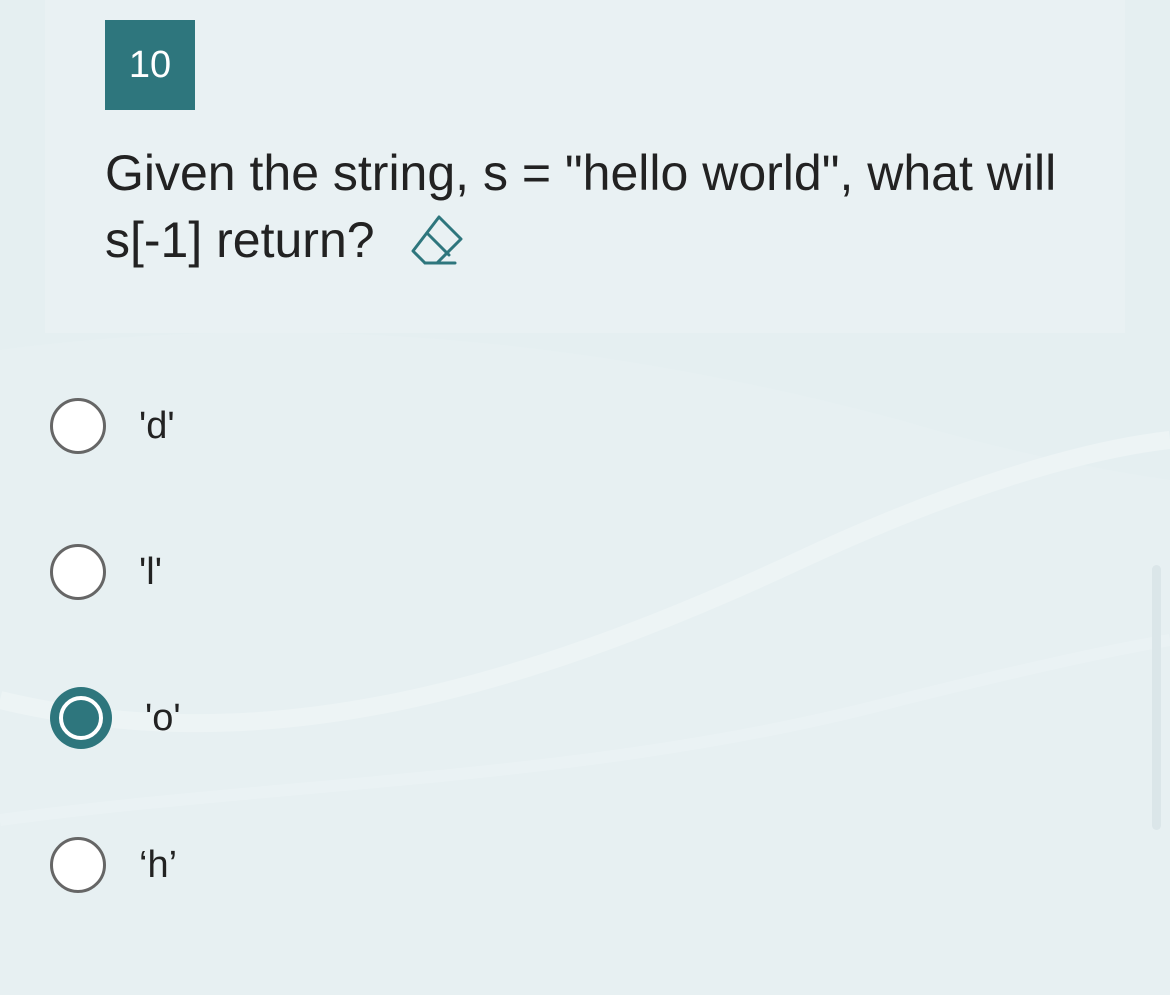 The height and width of the screenshot is (995, 1170). What do you see at coordinates (1156, 697) in the screenshot?
I see `scrollbar` at bounding box center [1156, 697].